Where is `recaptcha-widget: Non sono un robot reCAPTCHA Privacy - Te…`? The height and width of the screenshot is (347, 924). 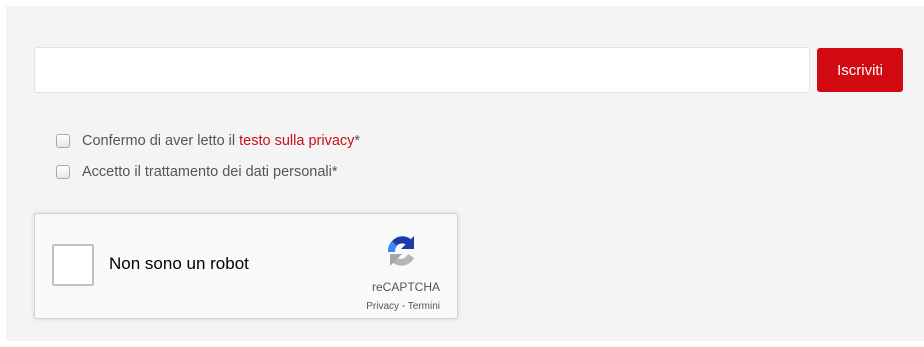 recaptcha-widget: Non sono un robot reCAPTCHA Privacy - Te… is located at coordinates (246, 266).